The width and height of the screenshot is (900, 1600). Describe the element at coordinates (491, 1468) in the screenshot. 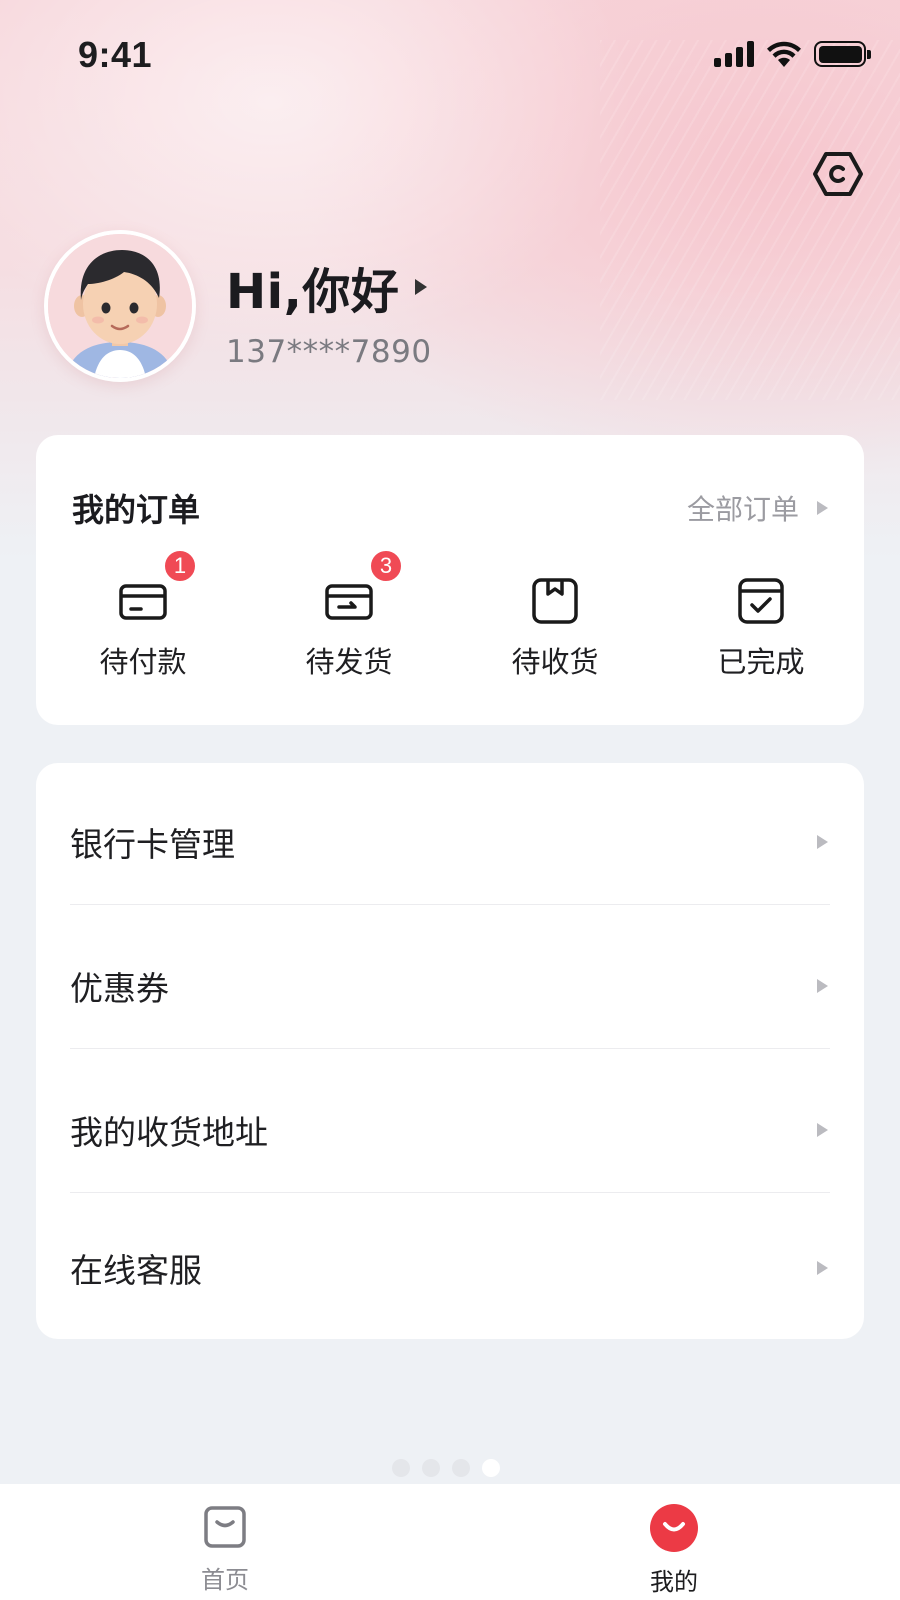

I see `page-dot-active` at that location.